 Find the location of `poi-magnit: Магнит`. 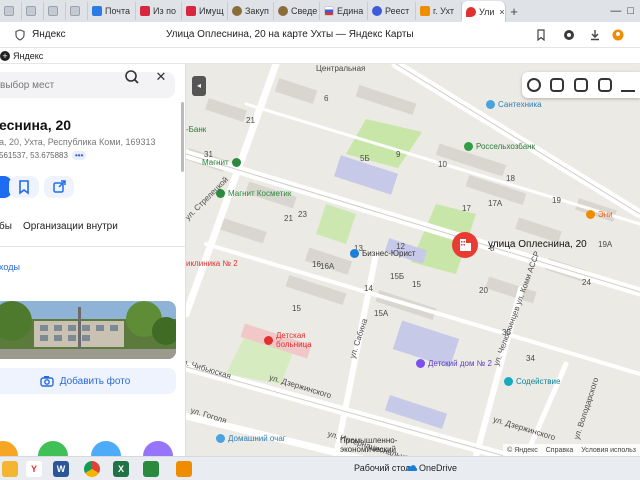

poi-magnit: Магнит is located at coordinates (221, 162).